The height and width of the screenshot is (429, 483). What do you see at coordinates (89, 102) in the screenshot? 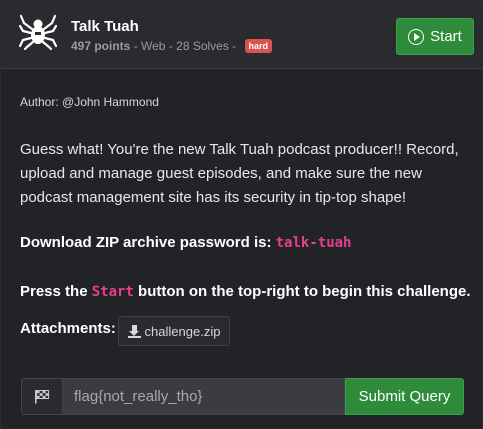
I see `challenge-author: Author: @John Hammond` at bounding box center [89, 102].